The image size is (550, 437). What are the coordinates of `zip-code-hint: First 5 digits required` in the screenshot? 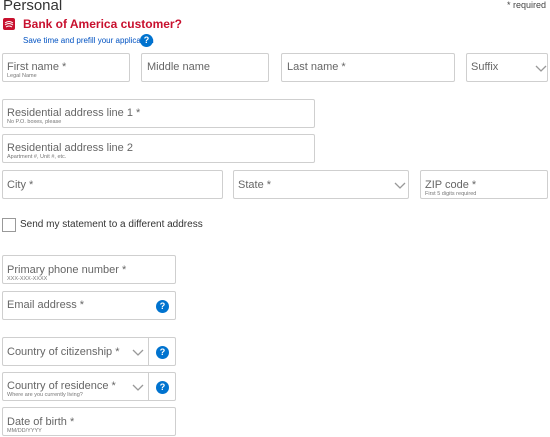 It's located at (451, 194).